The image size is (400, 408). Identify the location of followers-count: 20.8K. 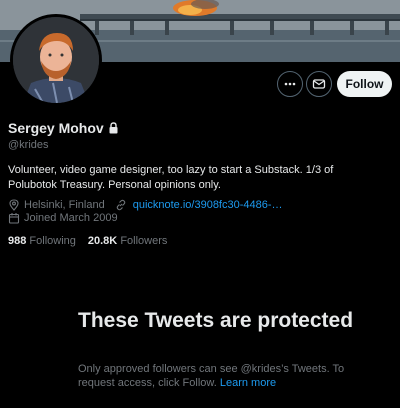
(102, 241).